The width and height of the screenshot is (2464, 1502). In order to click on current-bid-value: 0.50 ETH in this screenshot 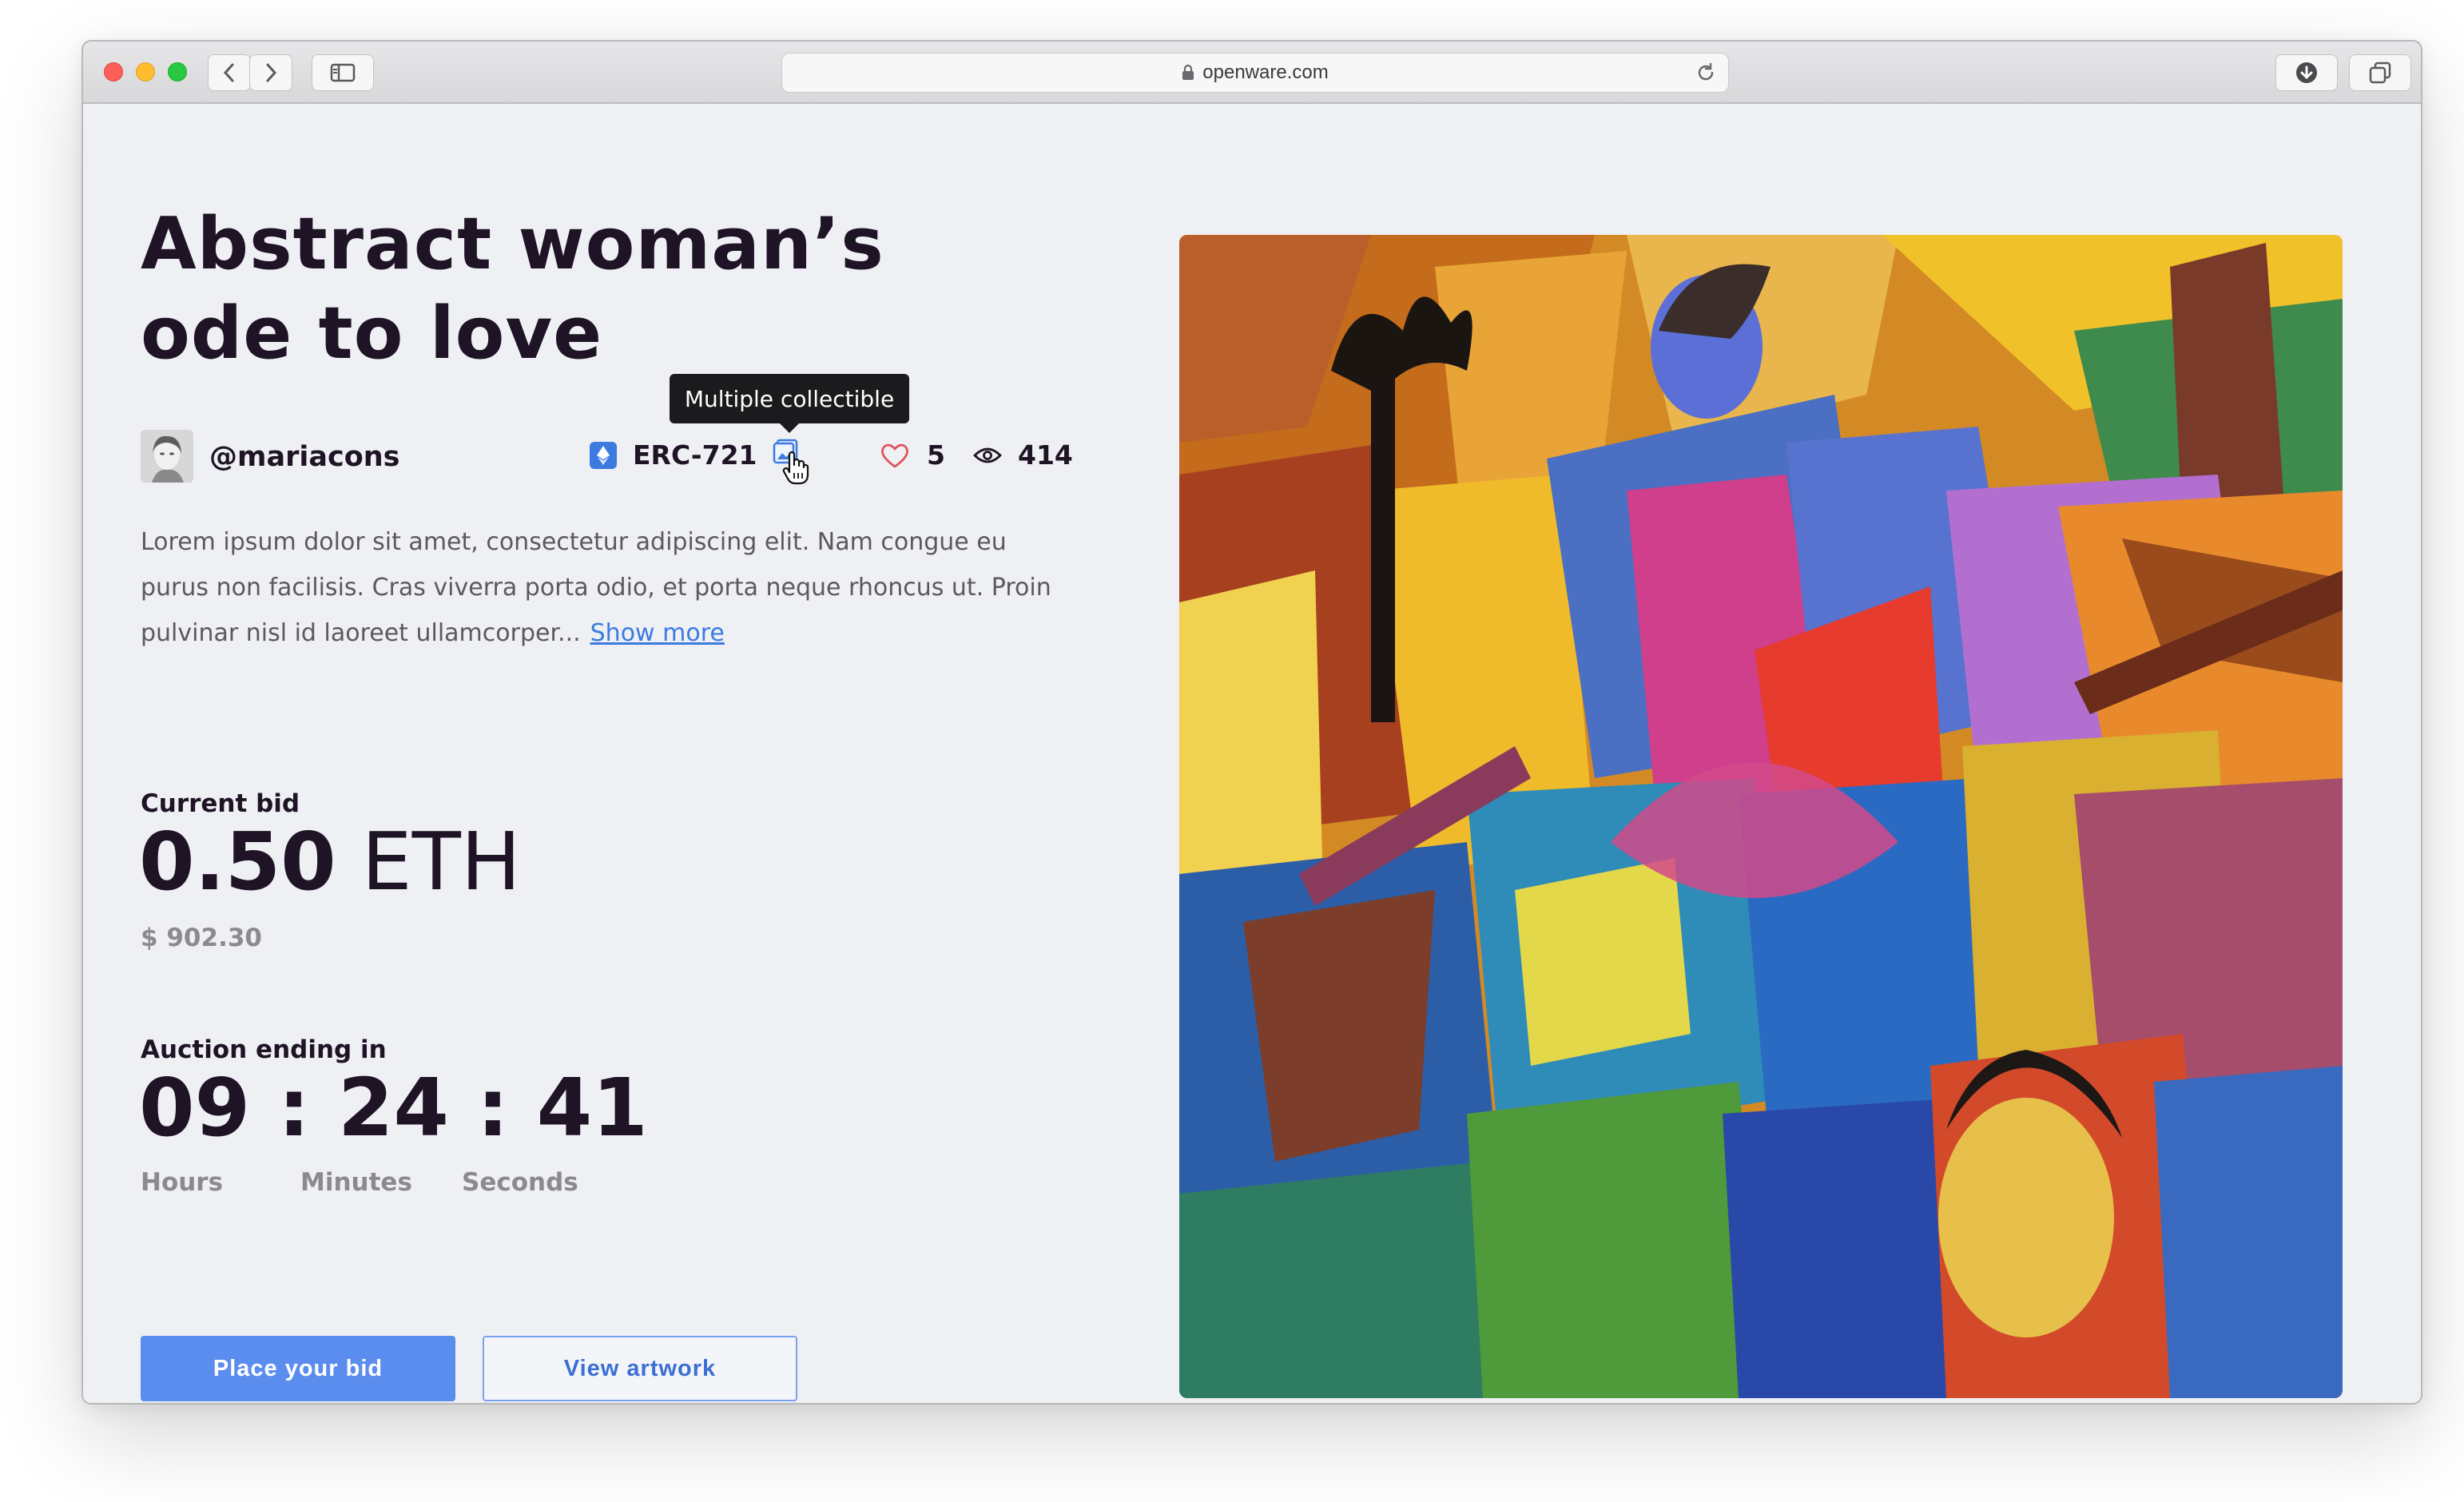, I will do `click(330, 861)`.